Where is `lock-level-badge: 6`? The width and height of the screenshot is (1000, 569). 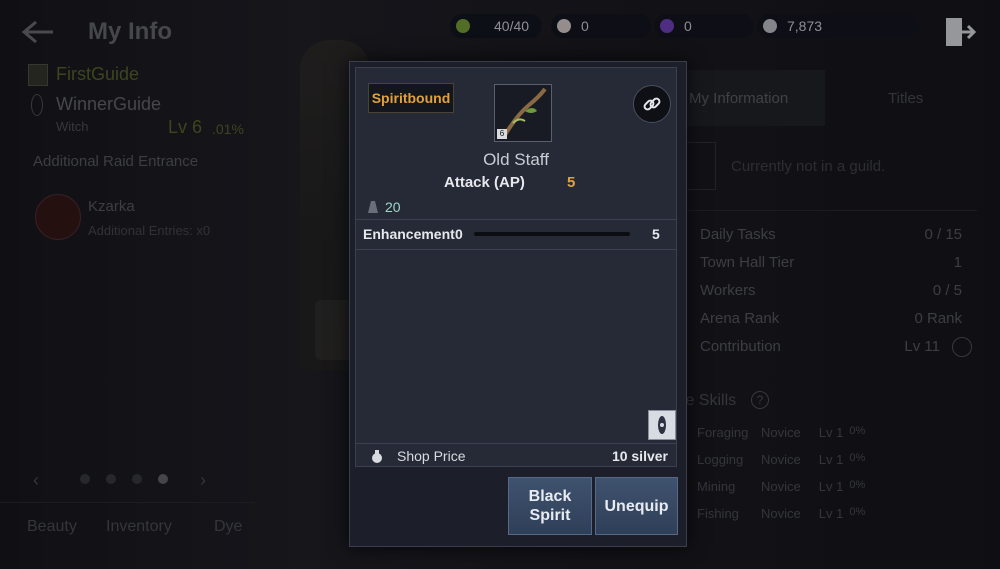
lock-level-badge: 6 is located at coordinates (502, 134).